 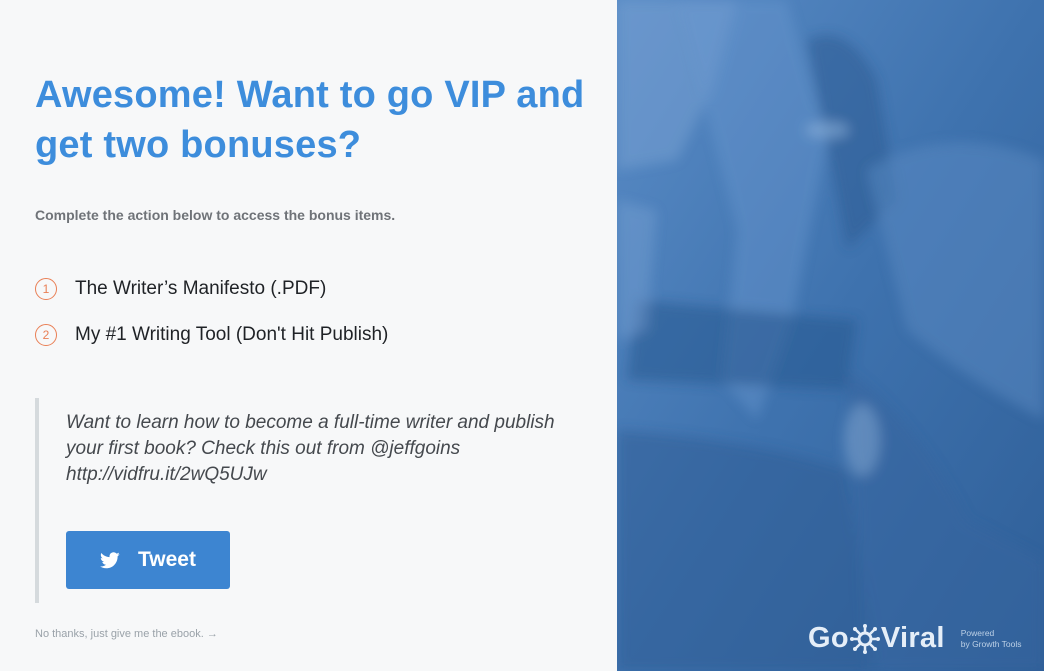 I want to click on bonus-number-badge: 2, so click(x=46, y=335).